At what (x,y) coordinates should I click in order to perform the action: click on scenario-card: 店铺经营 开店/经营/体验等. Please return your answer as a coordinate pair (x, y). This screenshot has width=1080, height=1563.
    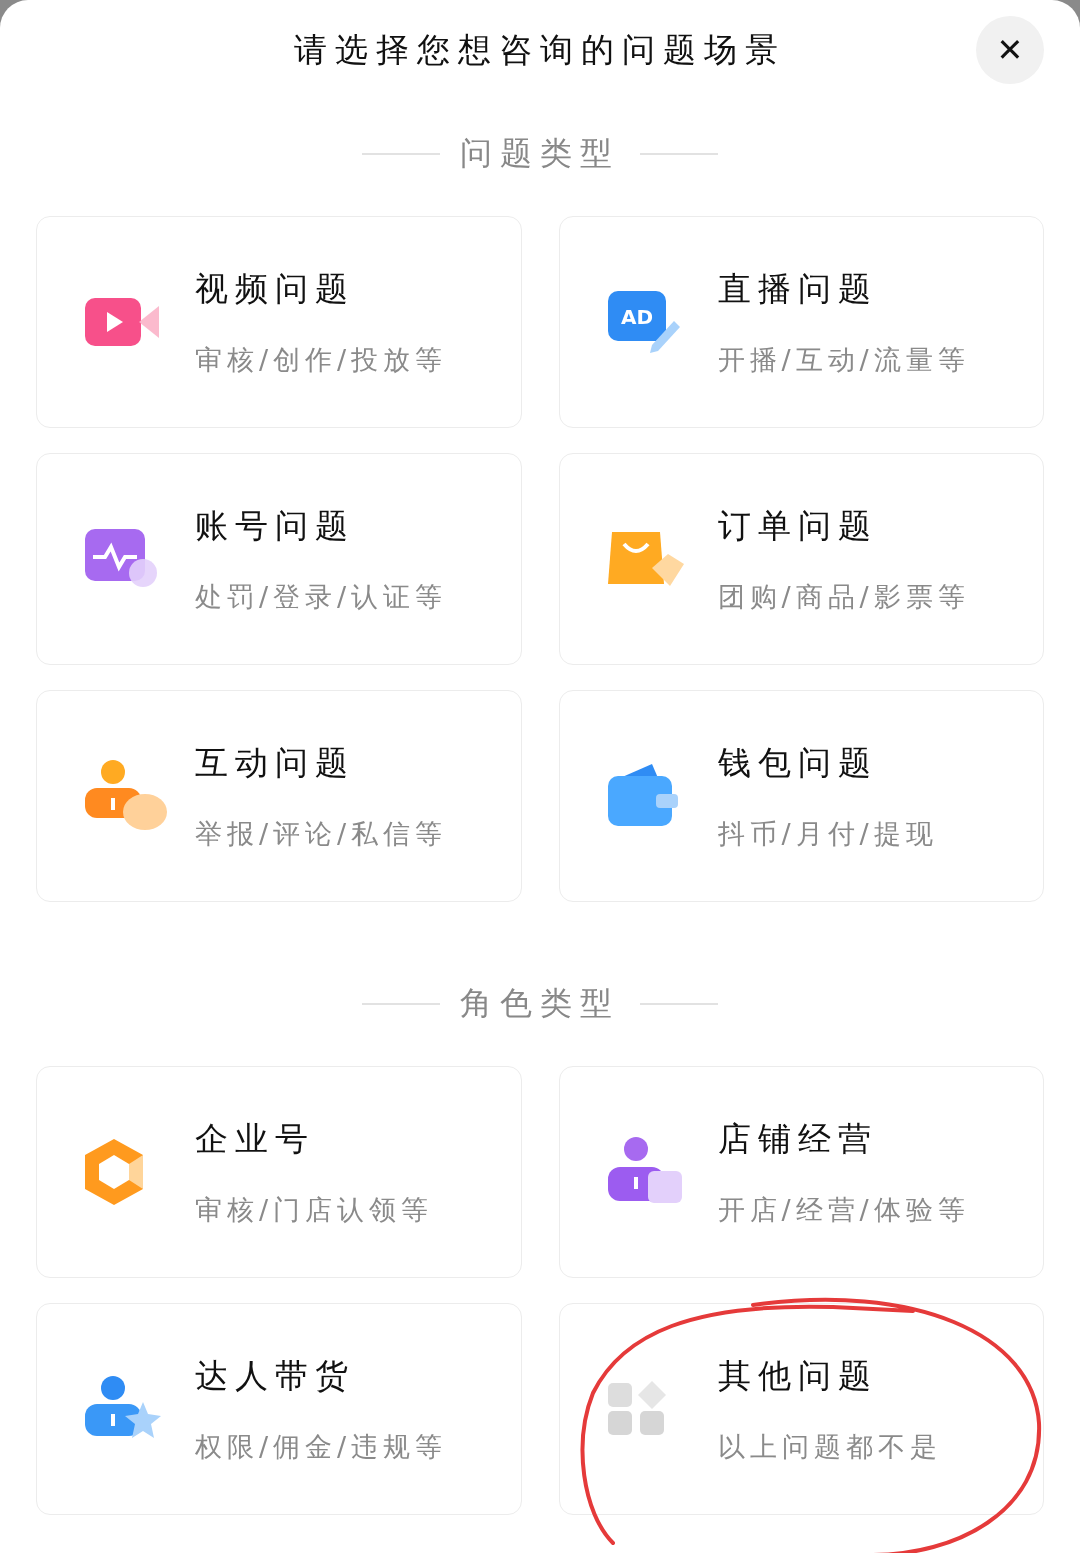
    Looking at the image, I should click on (801, 1172).